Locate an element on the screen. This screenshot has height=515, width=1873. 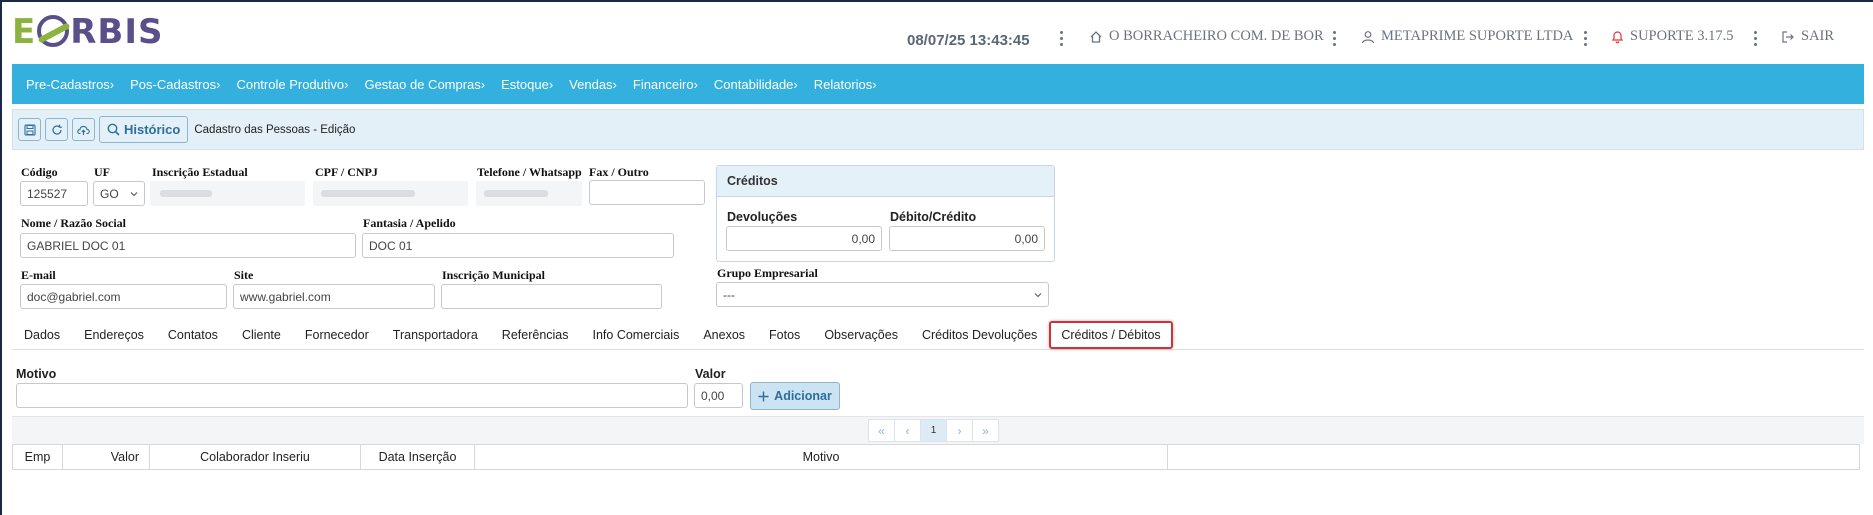
datetime: 08/07/25 13:43:45 is located at coordinates (968, 40).